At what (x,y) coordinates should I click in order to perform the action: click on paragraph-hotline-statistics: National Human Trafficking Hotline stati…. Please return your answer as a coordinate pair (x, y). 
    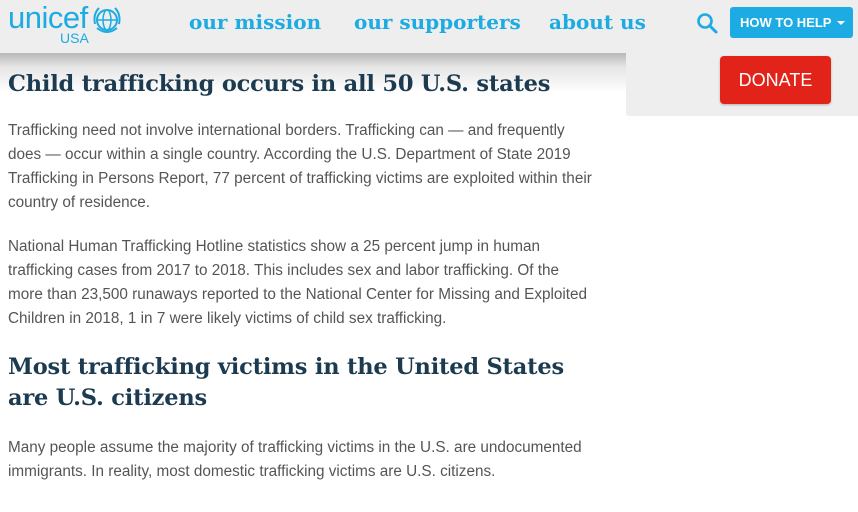
    Looking at the image, I should click on (298, 282).